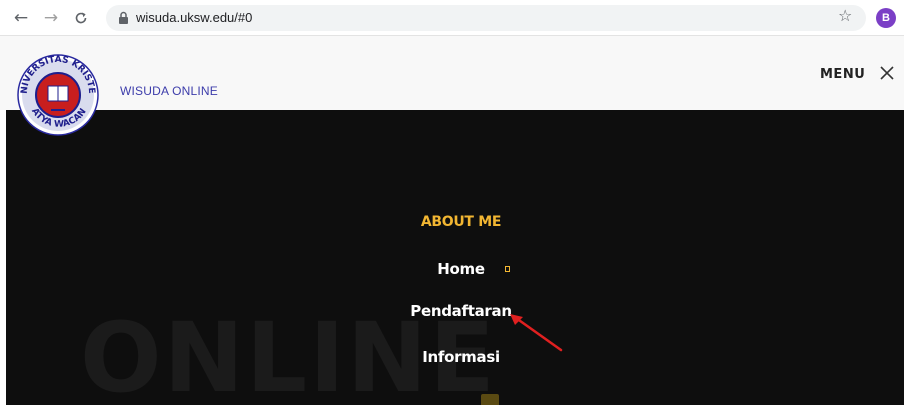 This screenshot has height=405, width=904. Describe the element at coordinates (845, 16) in the screenshot. I see `star-icon: ☆` at that location.